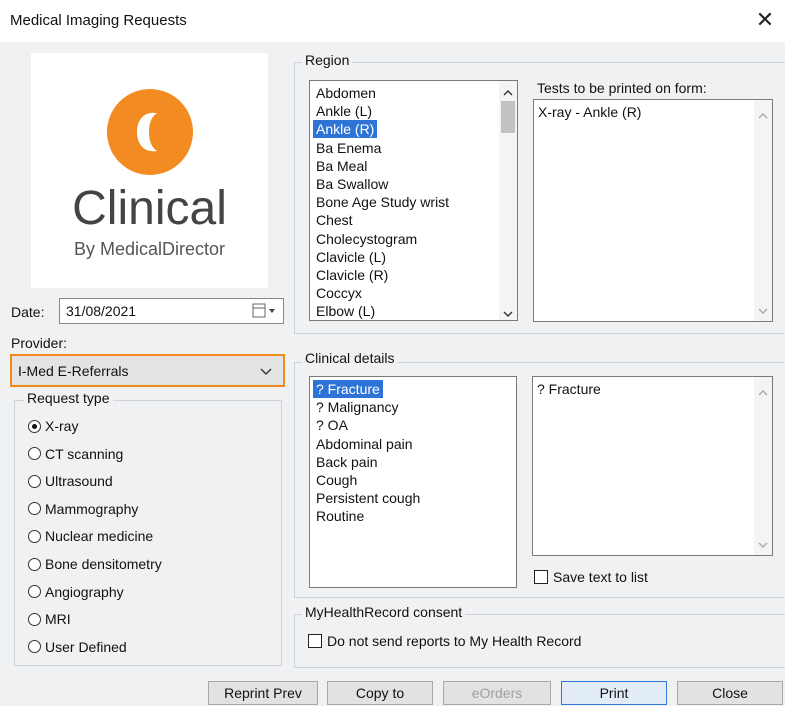 The width and height of the screenshot is (785, 706). Describe the element at coordinates (103, 564) in the screenshot. I see `radio-label: Bone densitometry` at that location.